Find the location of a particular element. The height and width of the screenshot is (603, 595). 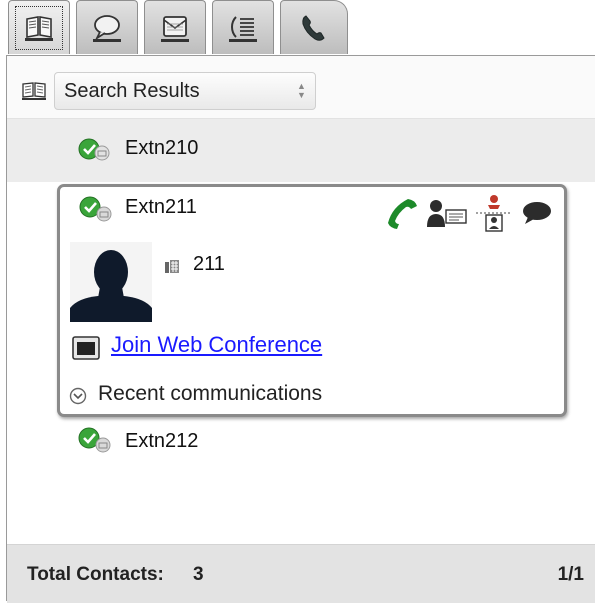

toolbar: Search Results ▲ ▼ is located at coordinates (301, 87).